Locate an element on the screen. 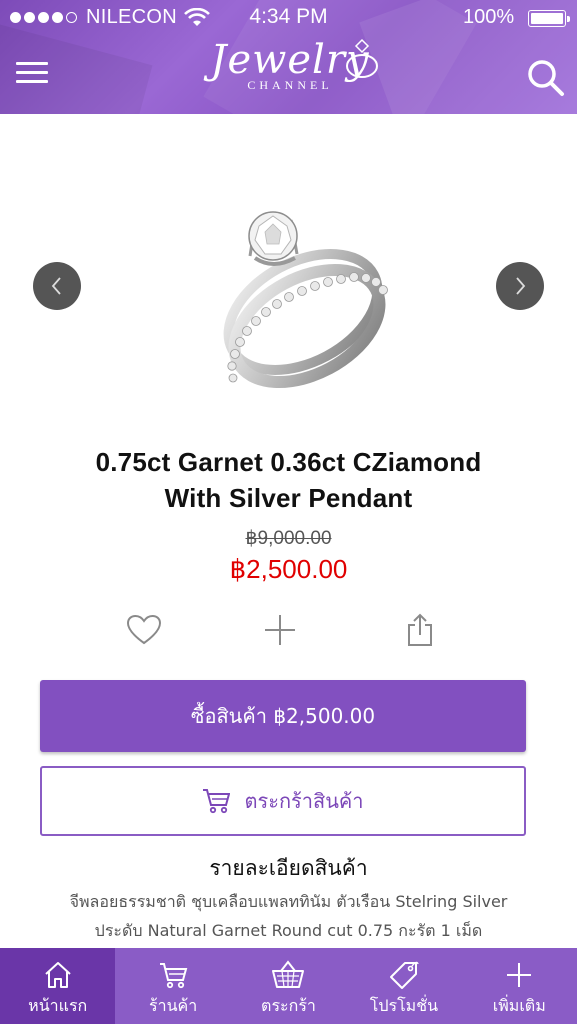 The image size is (577, 1024). favorite-button is located at coordinates (144, 630).